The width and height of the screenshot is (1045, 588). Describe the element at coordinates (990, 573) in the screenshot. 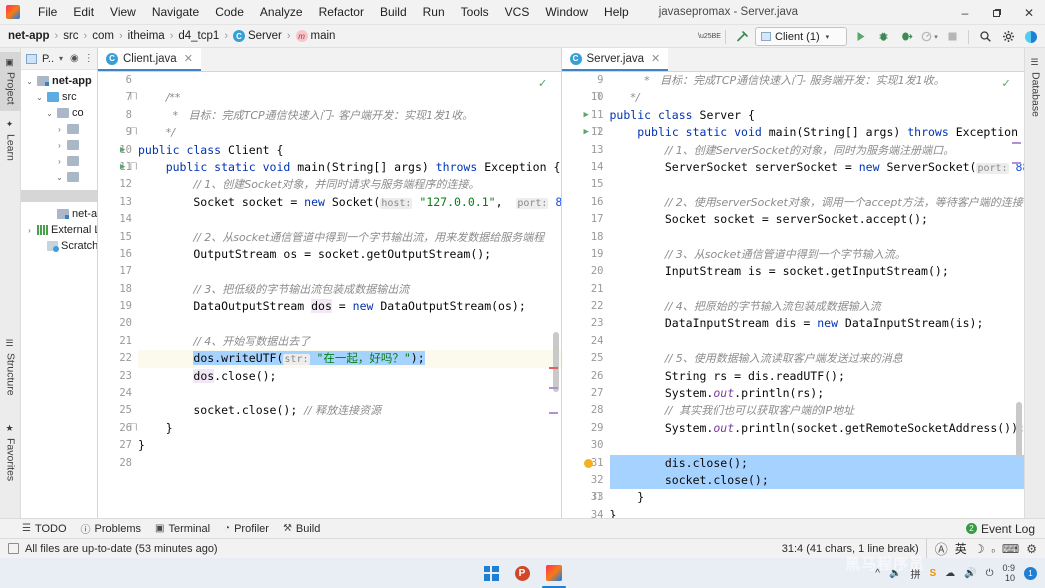

I see `tray-battery-icon: ⏻` at that location.